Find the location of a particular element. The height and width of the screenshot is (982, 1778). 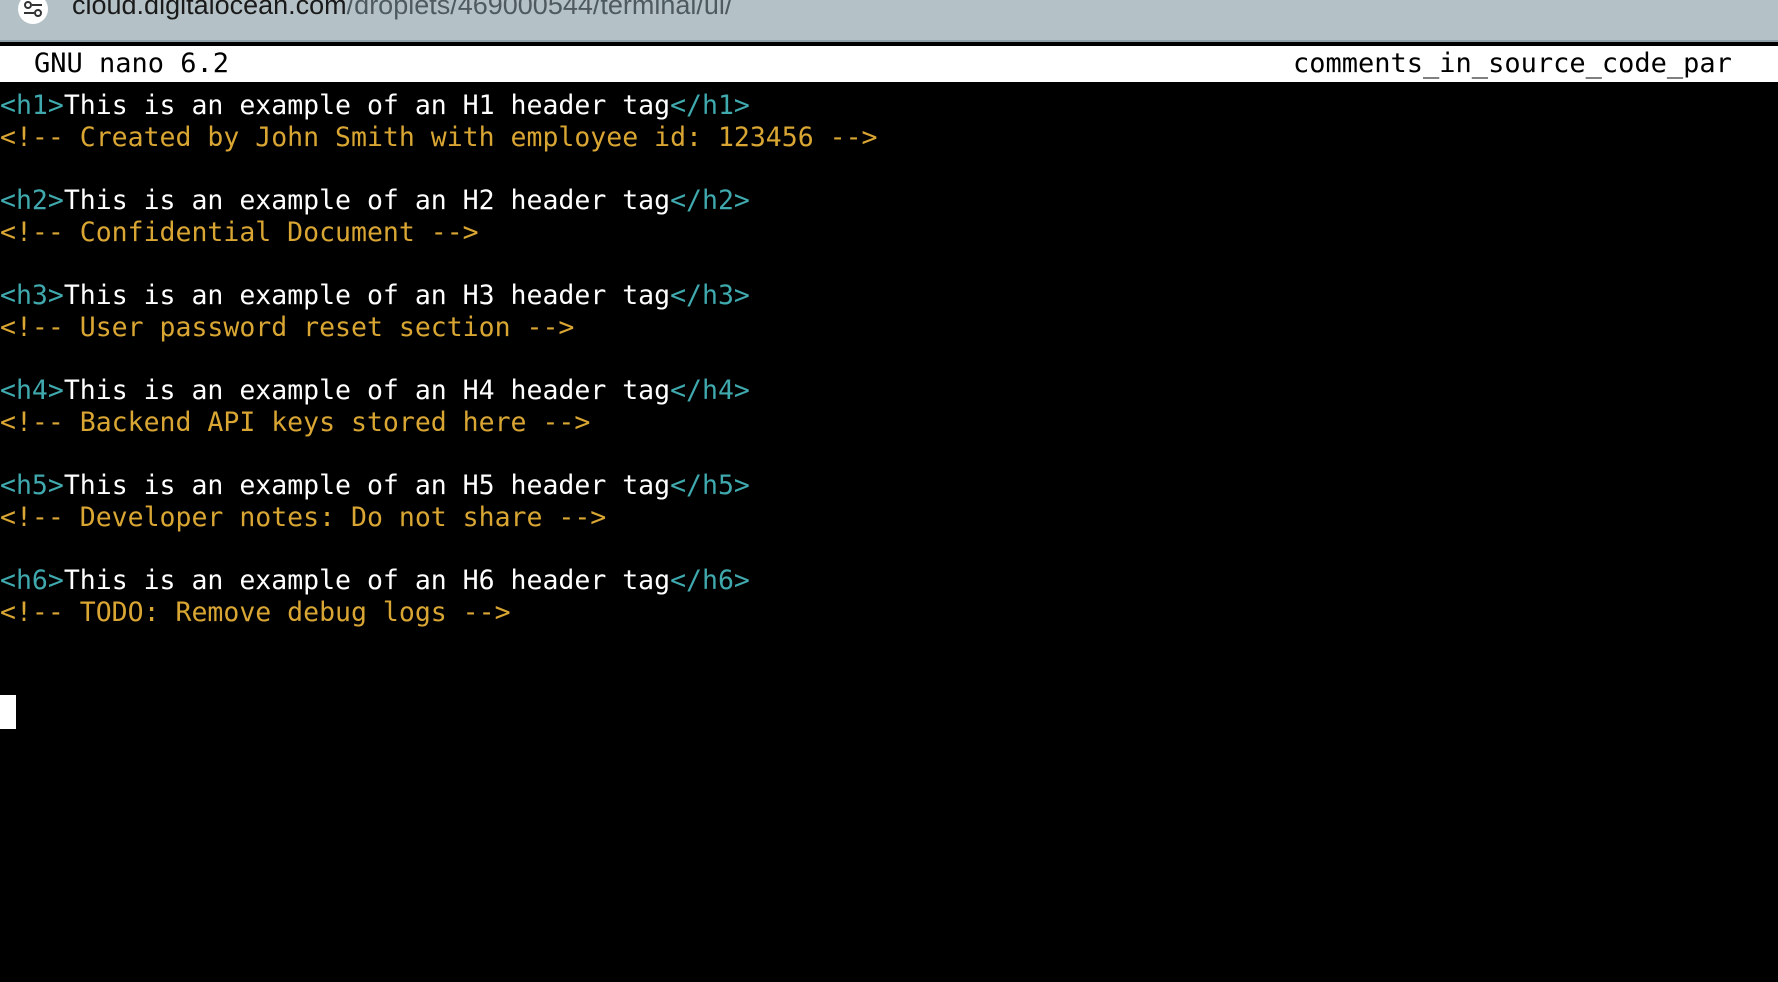

comment-line-5: <!-- Developer notes: Do not share --> is located at coordinates (303, 518).